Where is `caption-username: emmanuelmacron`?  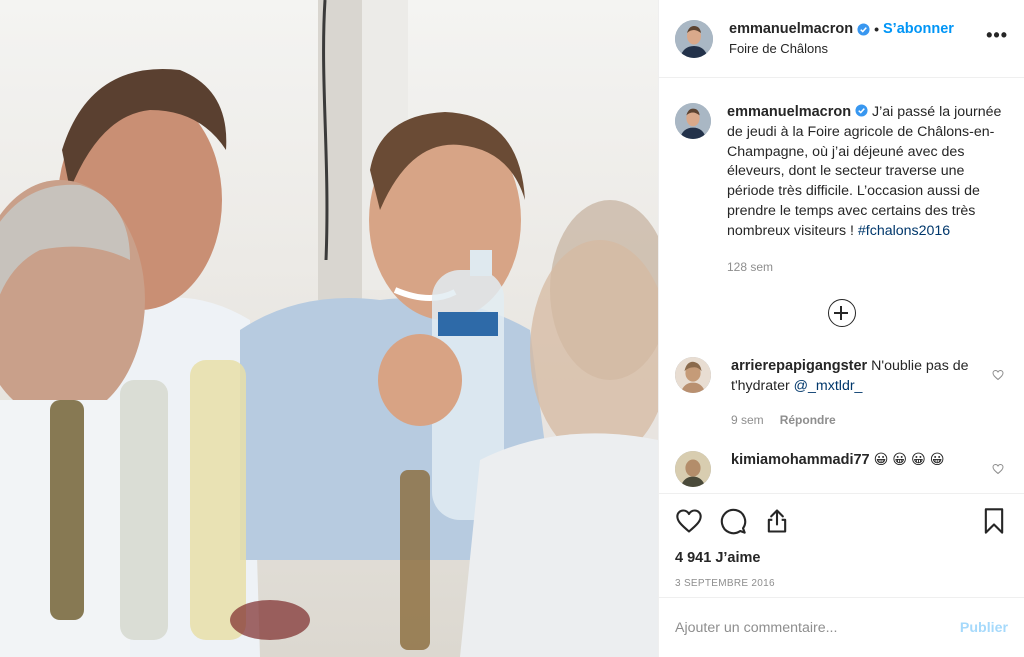 caption-username: emmanuelmacron is located at coordinates (789, 112).